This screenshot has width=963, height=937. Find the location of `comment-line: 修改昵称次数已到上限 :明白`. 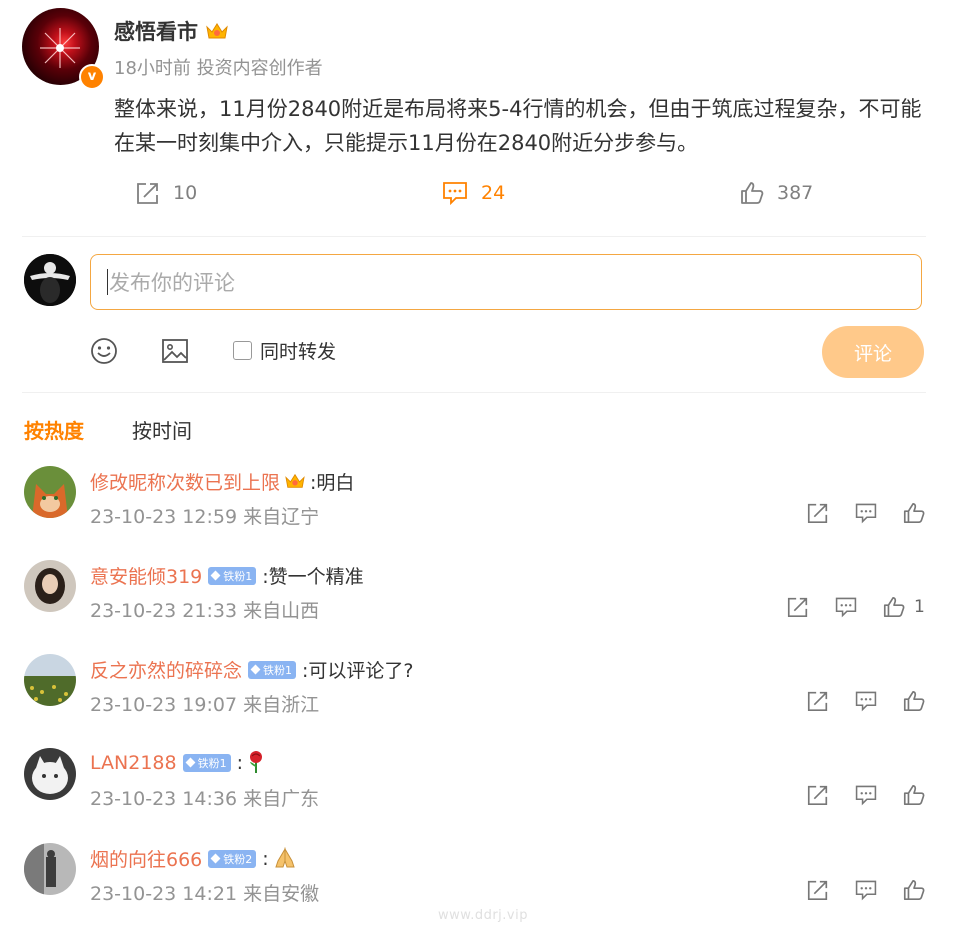

comment-line: 修改昵称次数已到上限 :明白 is located at coordinates (222, 481).